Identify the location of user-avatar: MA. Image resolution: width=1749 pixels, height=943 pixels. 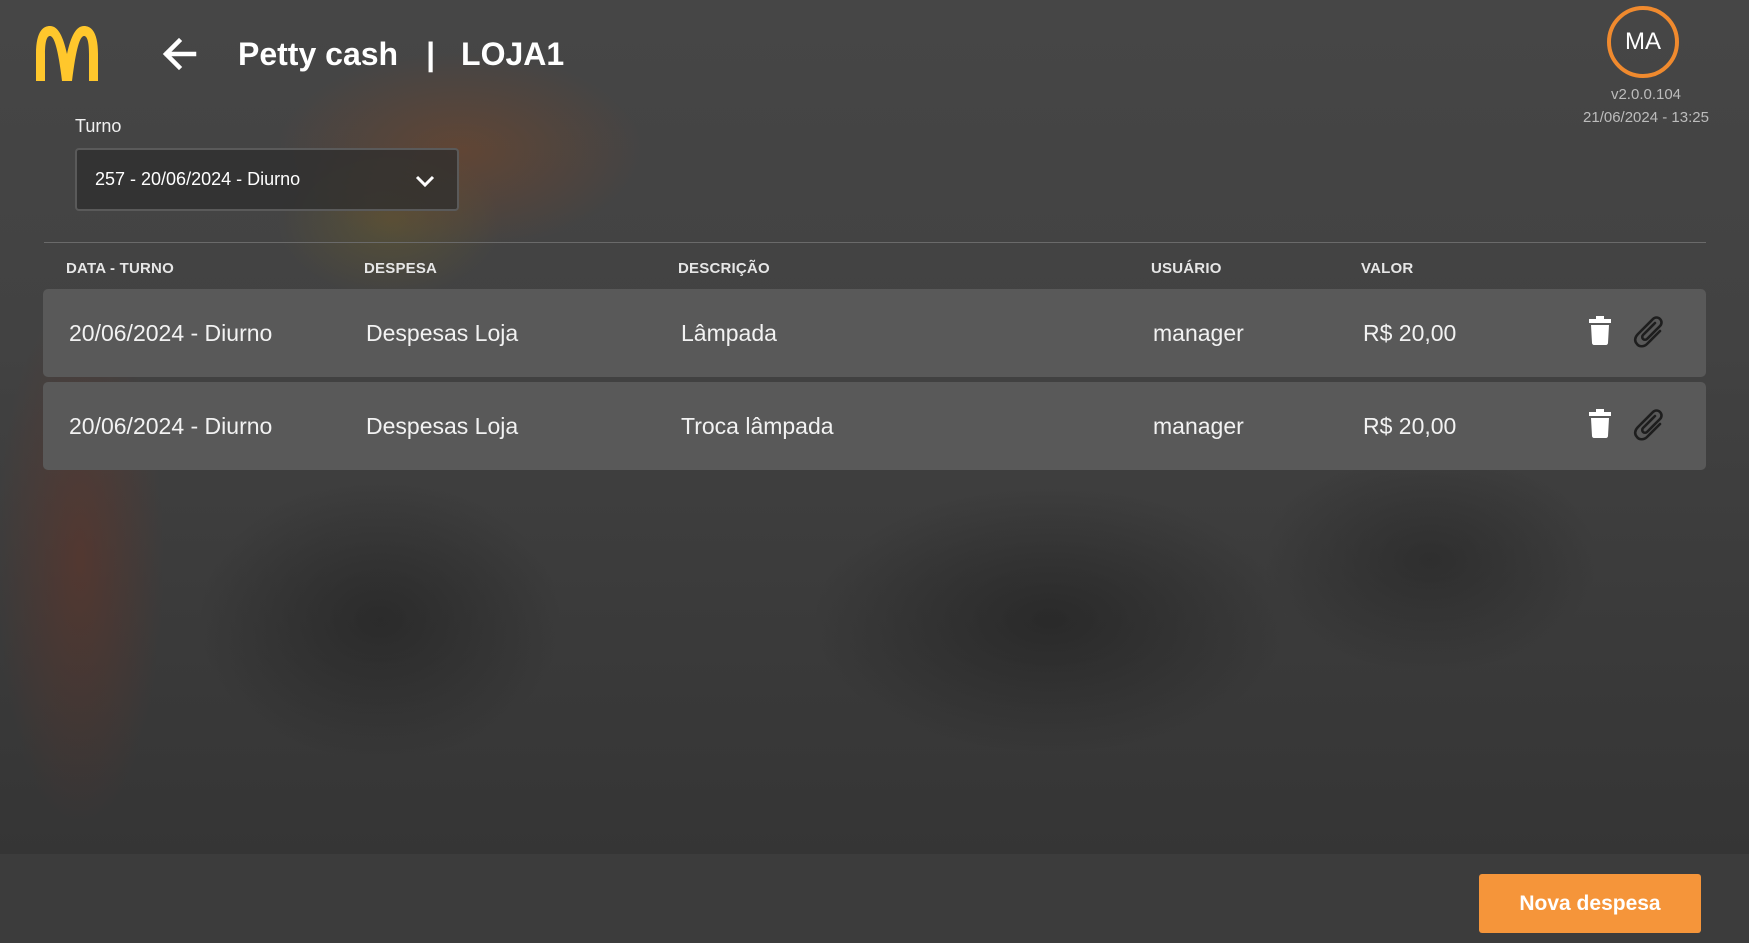
(1643, 42).